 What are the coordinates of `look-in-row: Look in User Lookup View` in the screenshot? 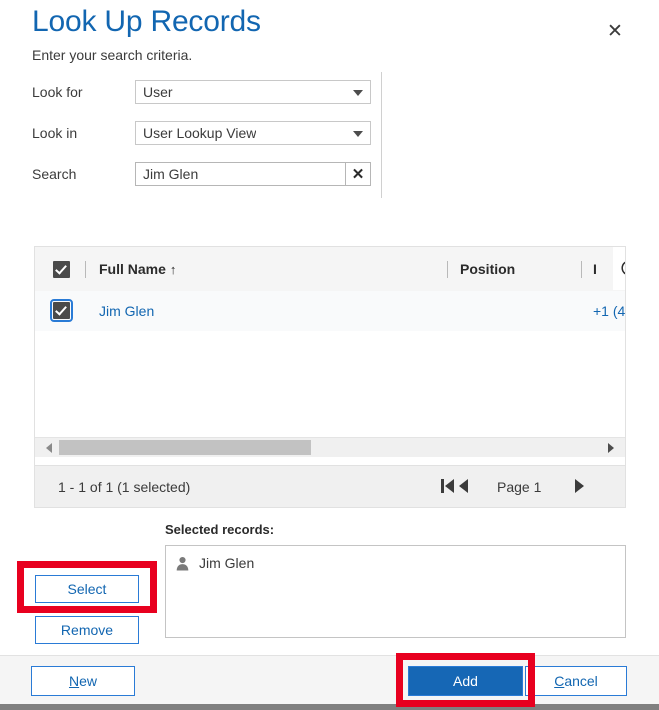 It's located at (207, 134).